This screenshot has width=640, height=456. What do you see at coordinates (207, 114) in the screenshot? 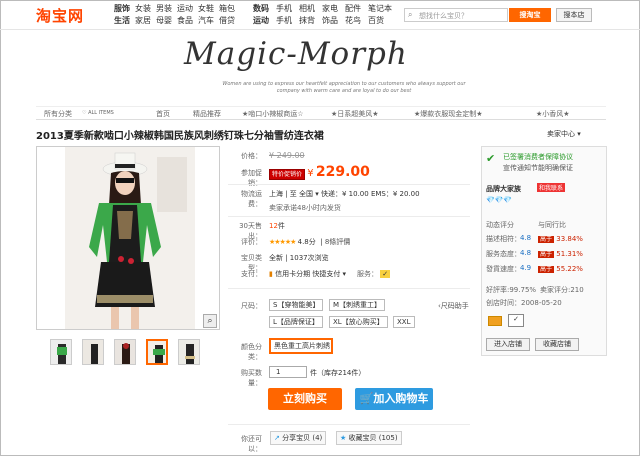
I see `nav-featured: 精品推荐` at bounding box center [207, 114].